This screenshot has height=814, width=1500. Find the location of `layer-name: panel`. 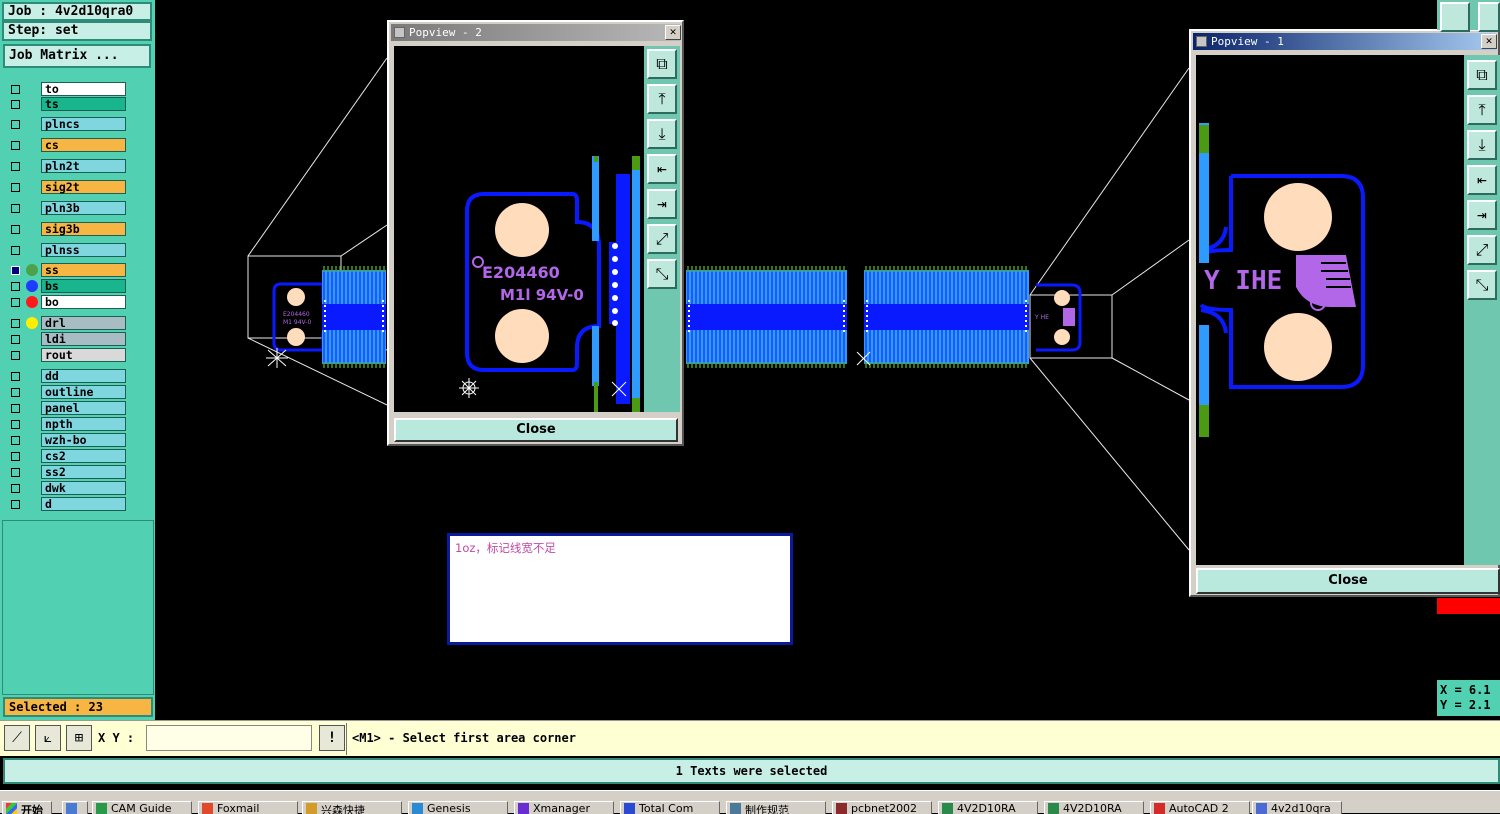

layer-name: panel is located at coordinates (83, 408).